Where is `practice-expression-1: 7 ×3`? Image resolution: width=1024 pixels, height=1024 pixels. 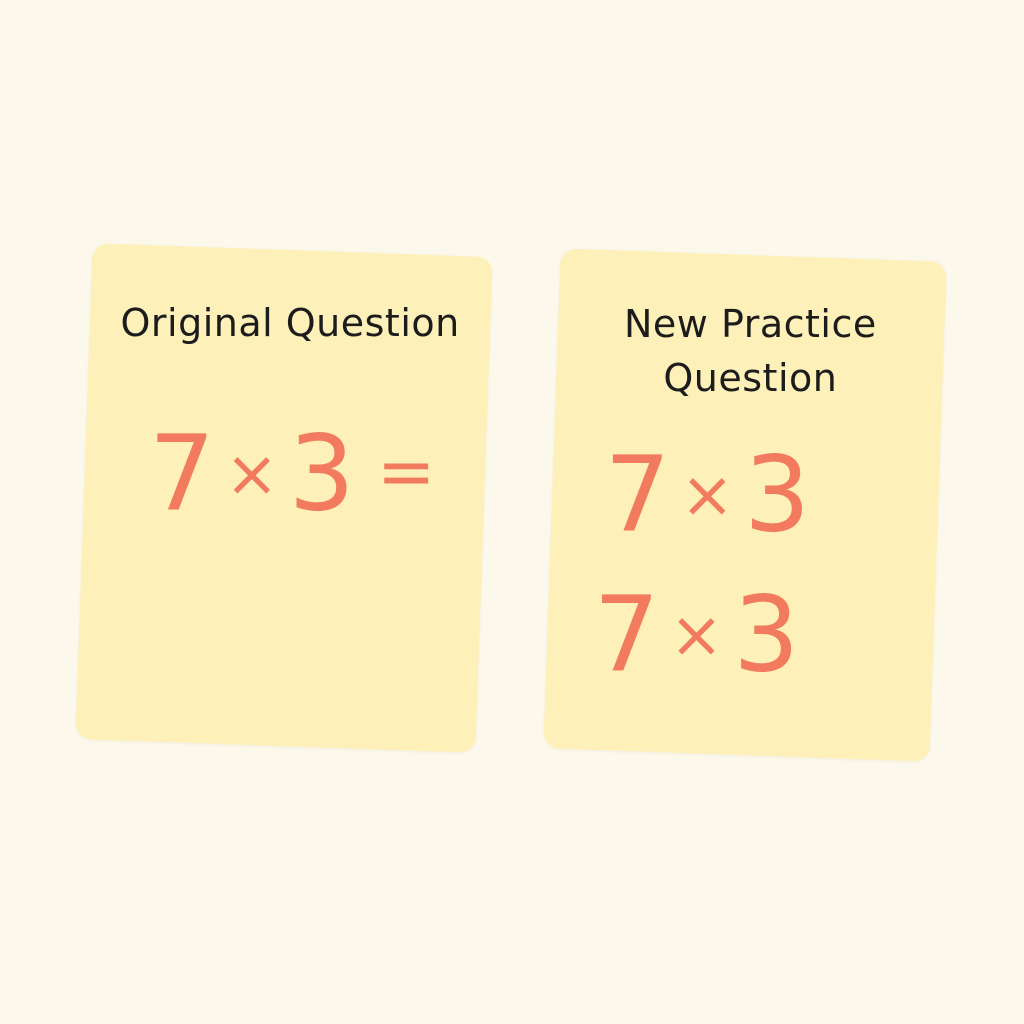
practice-expression-1: 7 ×3 is located at coordinates (707, 495).